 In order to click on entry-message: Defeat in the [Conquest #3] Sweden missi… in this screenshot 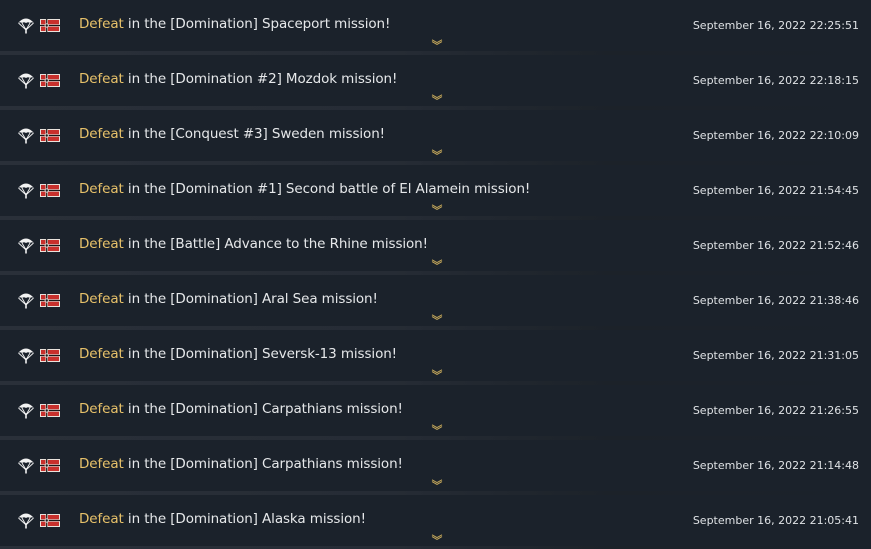, I will do `click(232, 134)`.